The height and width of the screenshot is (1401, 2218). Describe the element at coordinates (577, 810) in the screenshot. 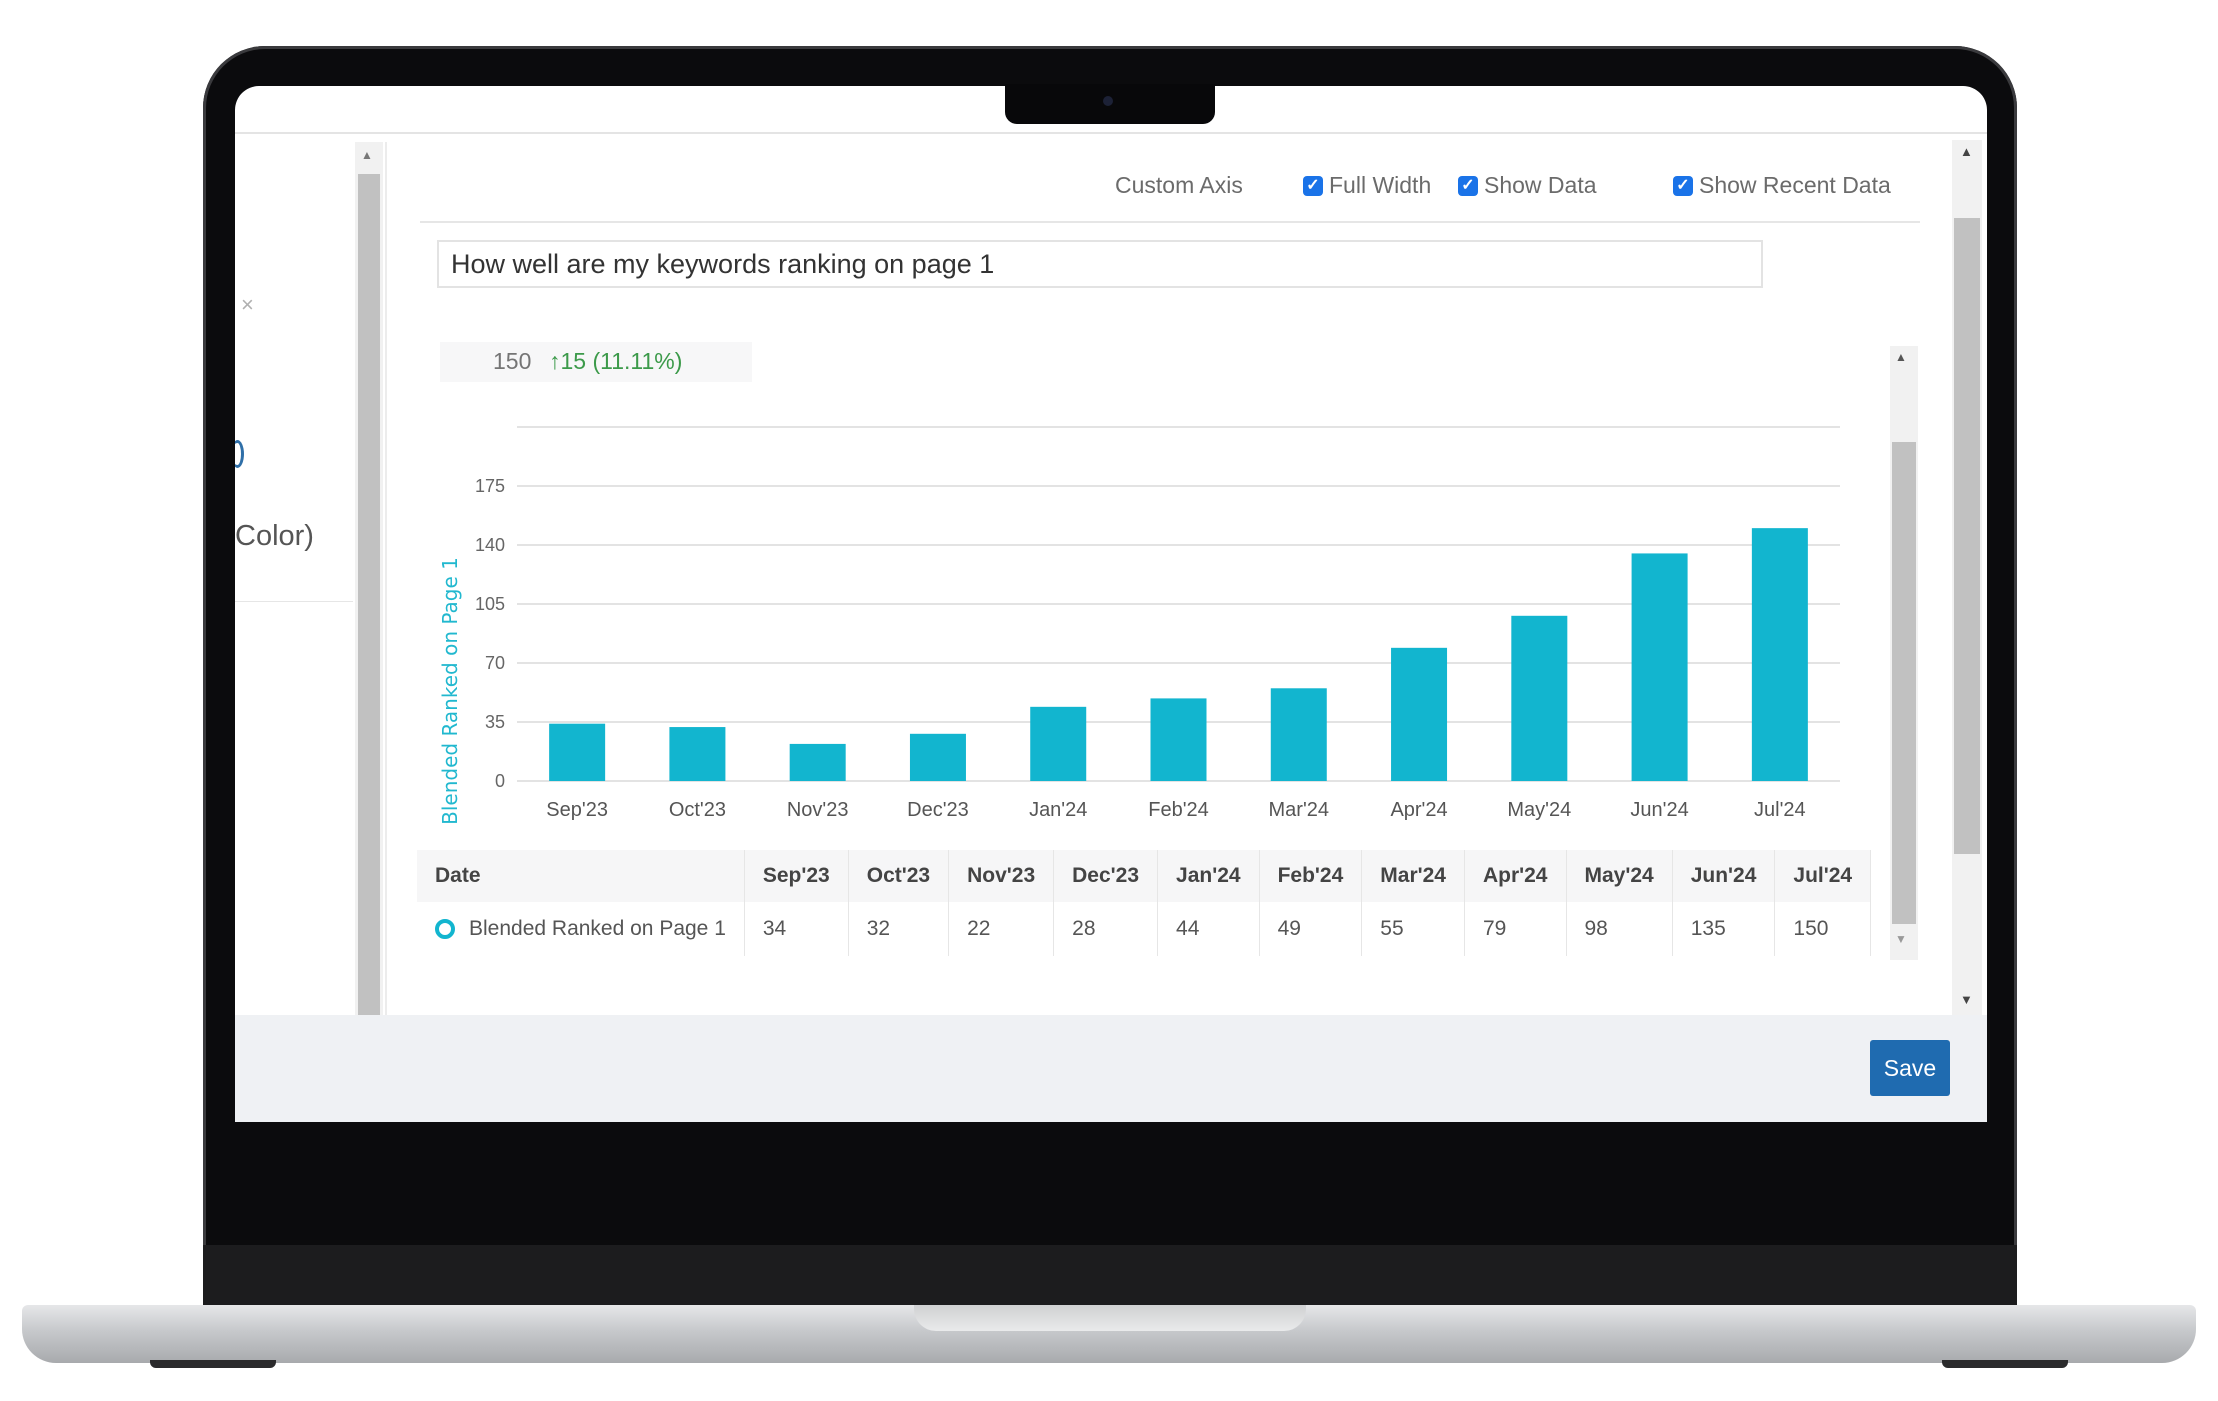

I see `x-tick-label: Sep'23` at that location.